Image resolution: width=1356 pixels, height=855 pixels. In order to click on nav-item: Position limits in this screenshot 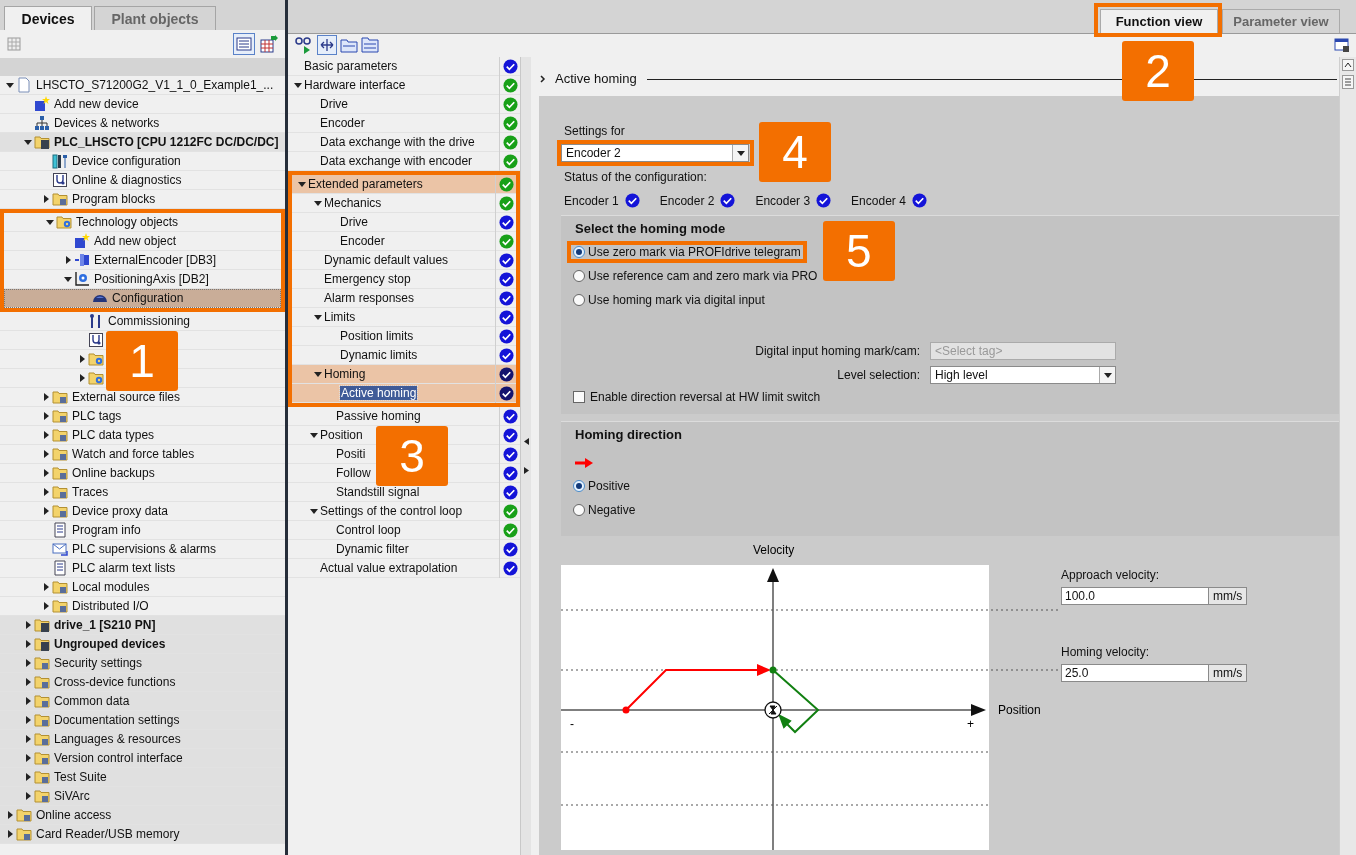, I will do `click(404, 336)`.